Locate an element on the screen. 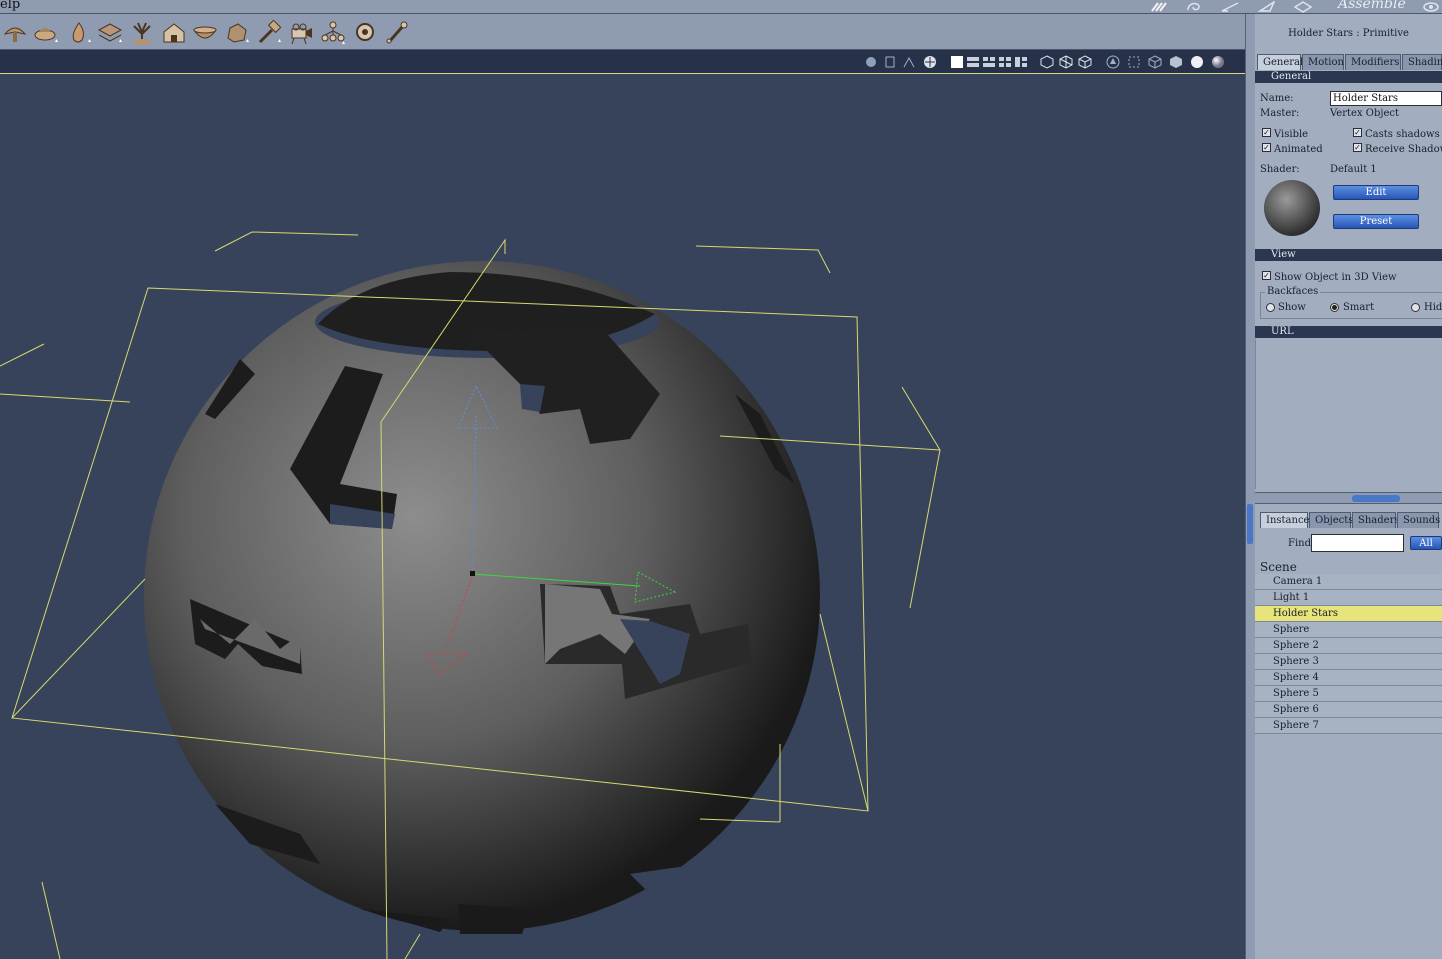 The width and height of the screenshot is (1442, 959). layout-single-icon is located at coordinates (957, 61).